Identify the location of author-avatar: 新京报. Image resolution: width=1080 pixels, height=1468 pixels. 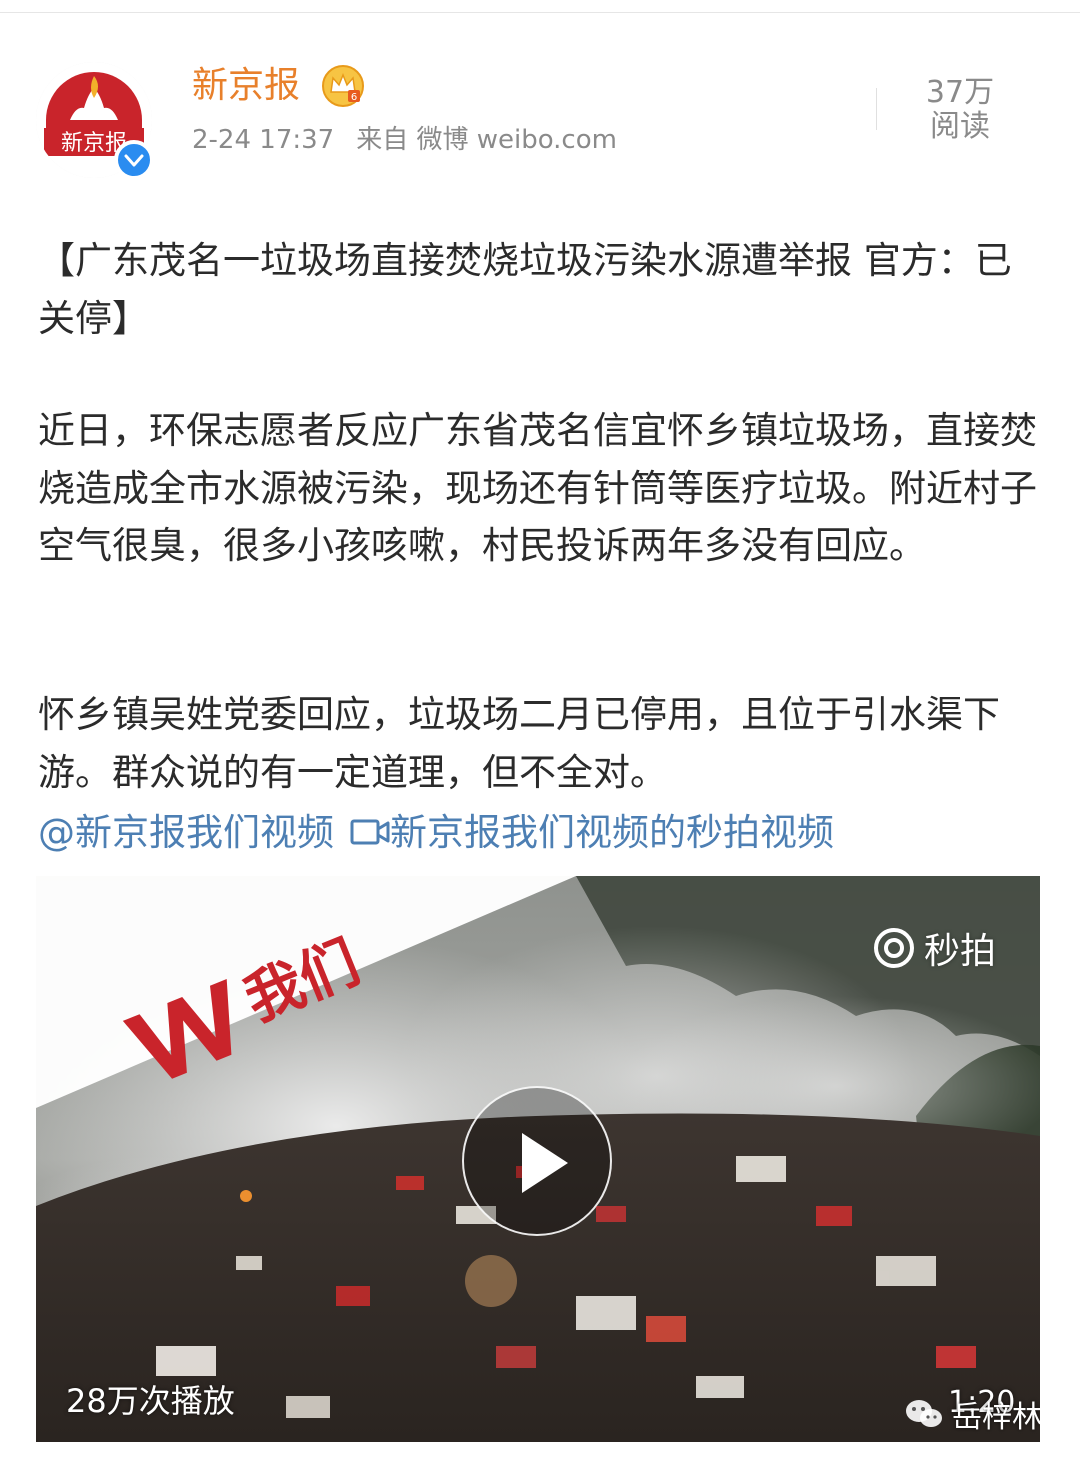
(95, 121).